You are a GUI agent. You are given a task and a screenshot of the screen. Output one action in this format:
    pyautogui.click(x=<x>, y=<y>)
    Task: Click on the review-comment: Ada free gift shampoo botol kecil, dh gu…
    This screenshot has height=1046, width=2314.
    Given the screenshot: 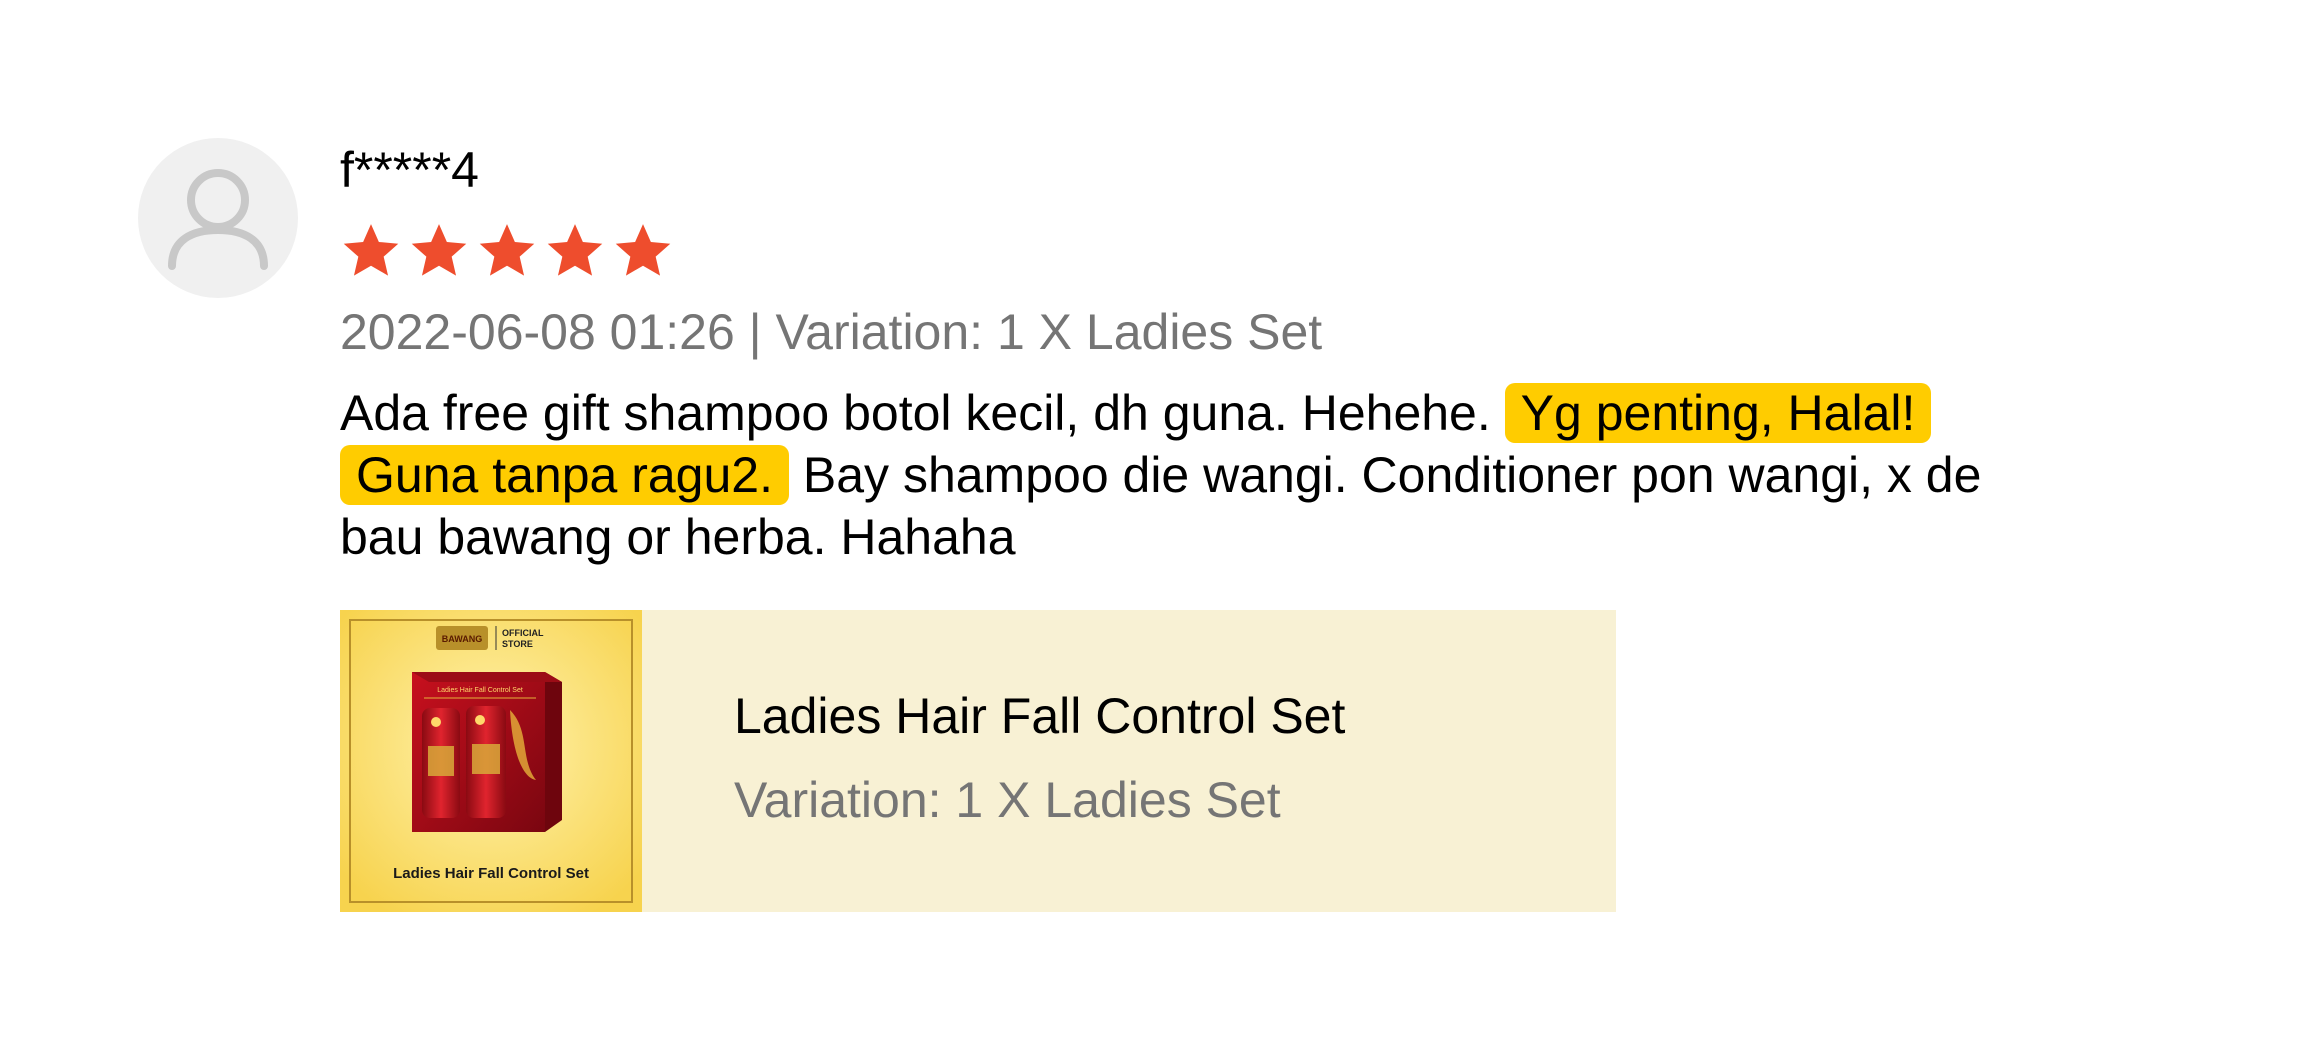 What is the action you would take?
    pyautogui.click(x=1180, y=475)
    